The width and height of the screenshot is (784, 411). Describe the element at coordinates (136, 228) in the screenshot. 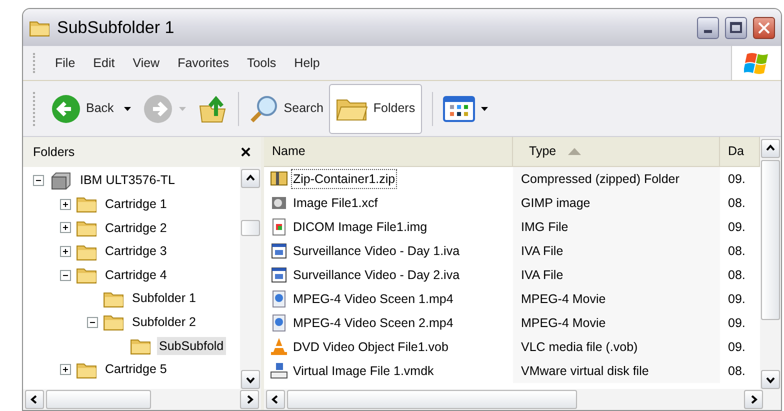

I see `tree-item: Cartridge 2` at that location.